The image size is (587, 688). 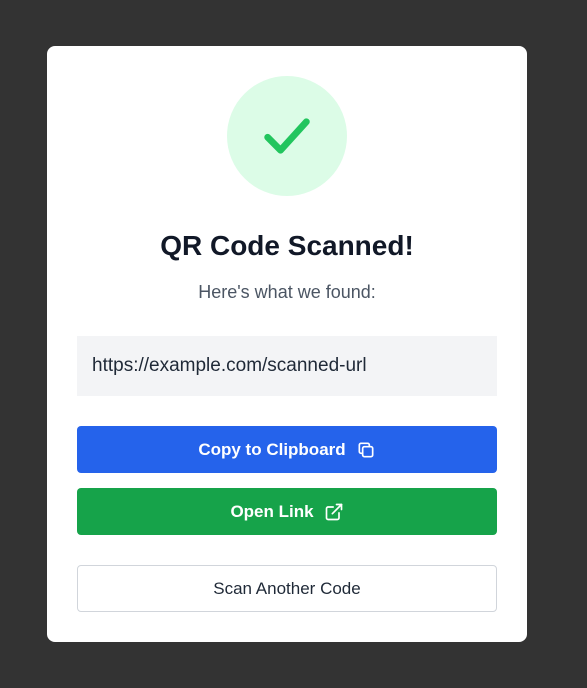 I want to click on dialog-subtitle: Here's what we found:, so click(x=287, y=292).